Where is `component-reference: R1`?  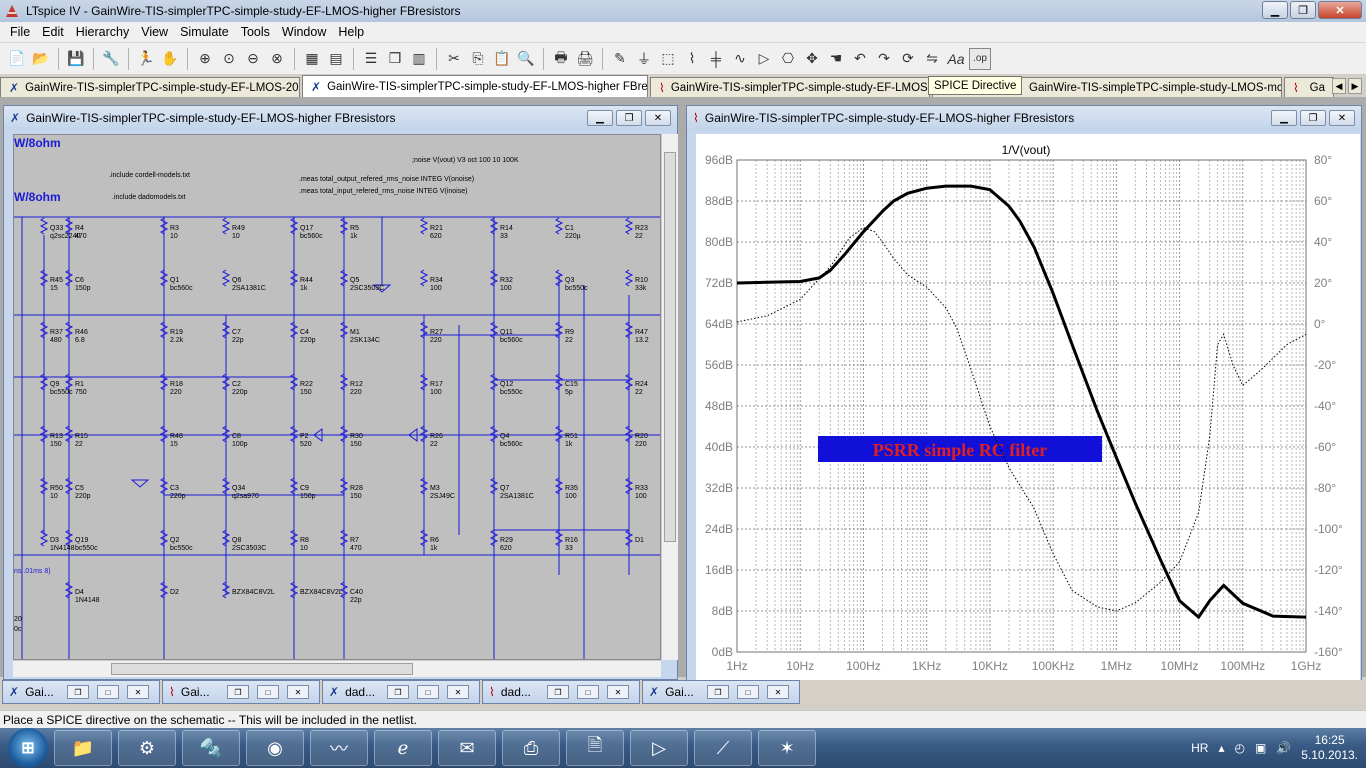 component-reference: R1 is located at coordinates (79, 384).